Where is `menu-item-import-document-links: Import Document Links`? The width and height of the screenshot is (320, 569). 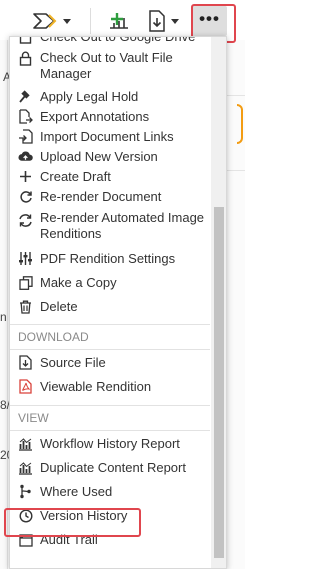 menu-item-import-document-links: Import Document Links is located at coordinates (110, 137).